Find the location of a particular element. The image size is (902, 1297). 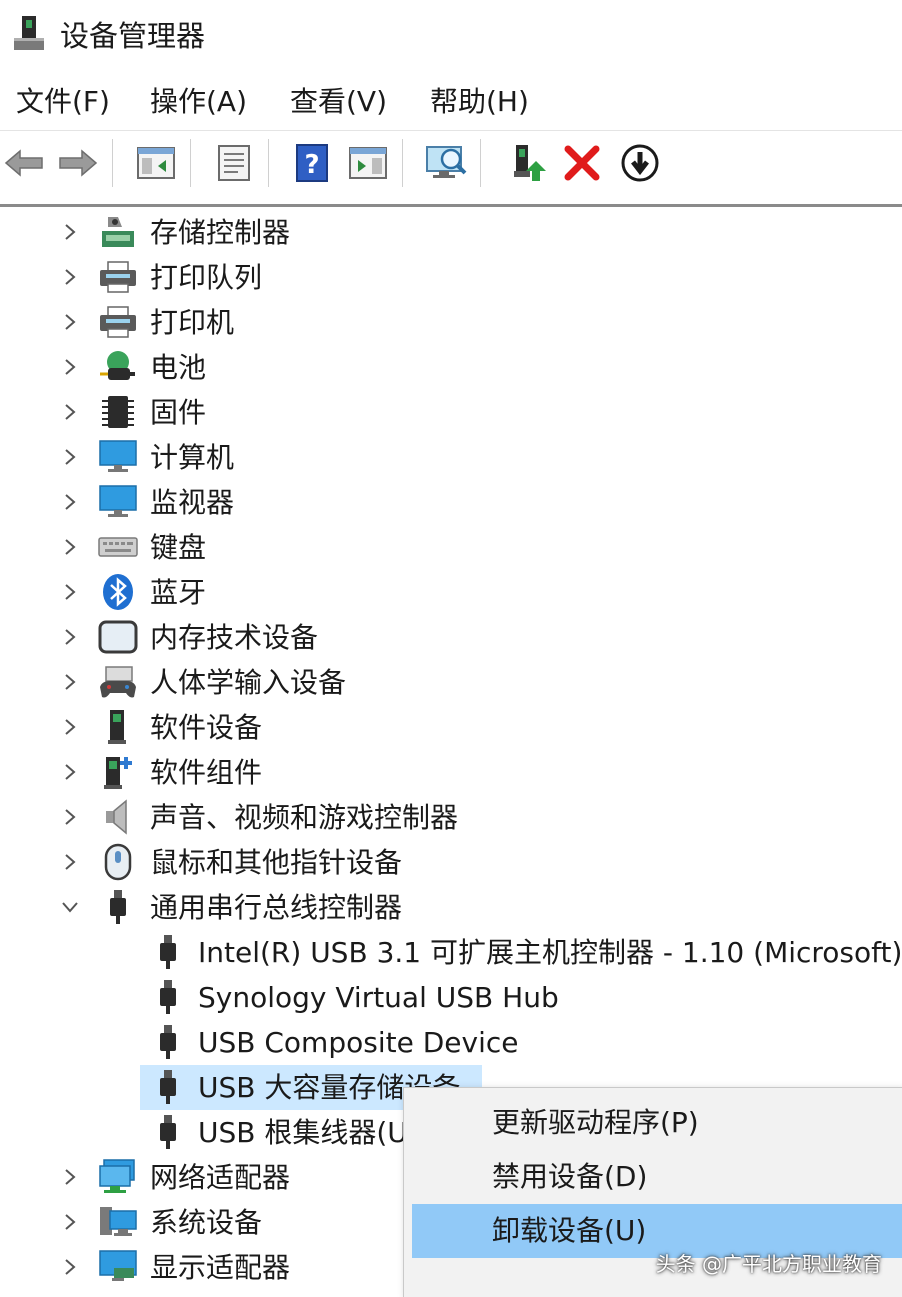

hid-gamepad-icon is located at coordinates (118, 682).